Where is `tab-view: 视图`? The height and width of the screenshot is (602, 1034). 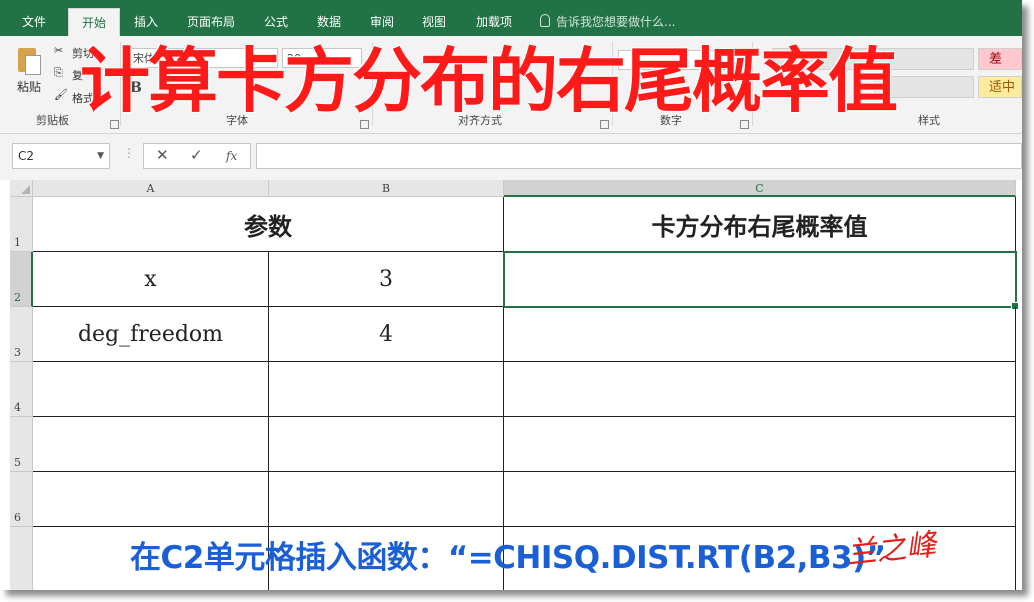 tab-view: 视图 is located at coordinates (434, 22).